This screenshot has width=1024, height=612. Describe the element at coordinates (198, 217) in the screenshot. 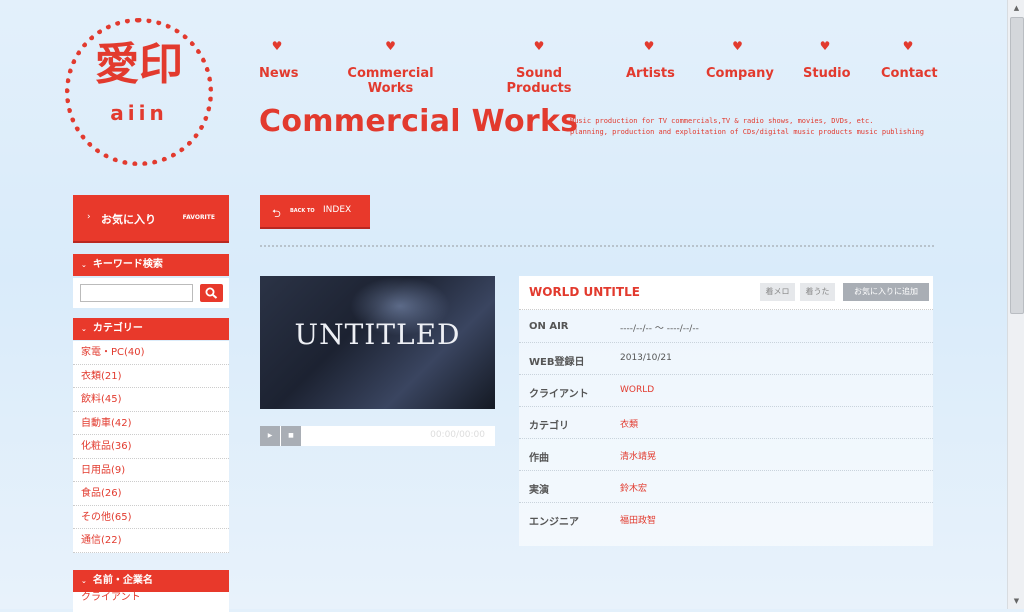

I see `favorite-sublabel: FAVORITE` at that location.